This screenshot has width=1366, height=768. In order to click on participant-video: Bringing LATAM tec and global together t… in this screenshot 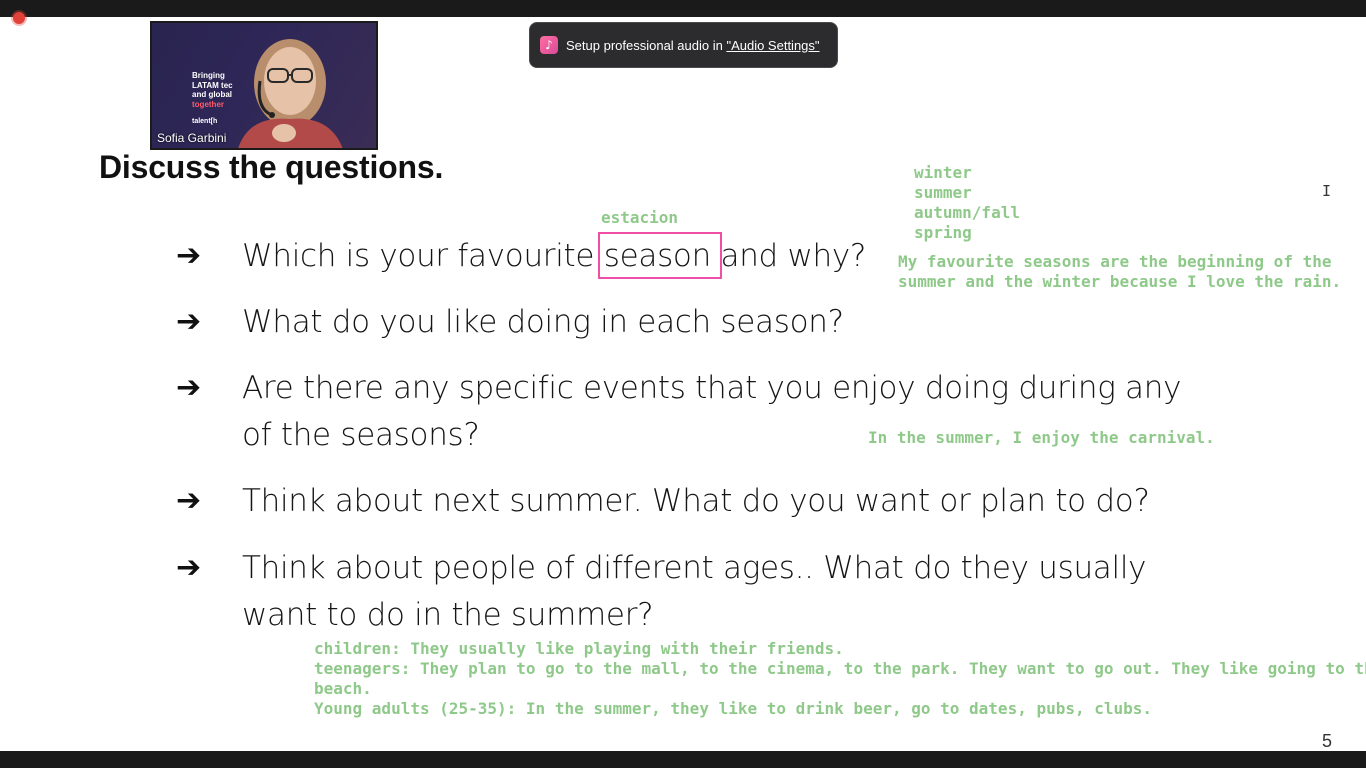, I will do `click(264, 85)`.